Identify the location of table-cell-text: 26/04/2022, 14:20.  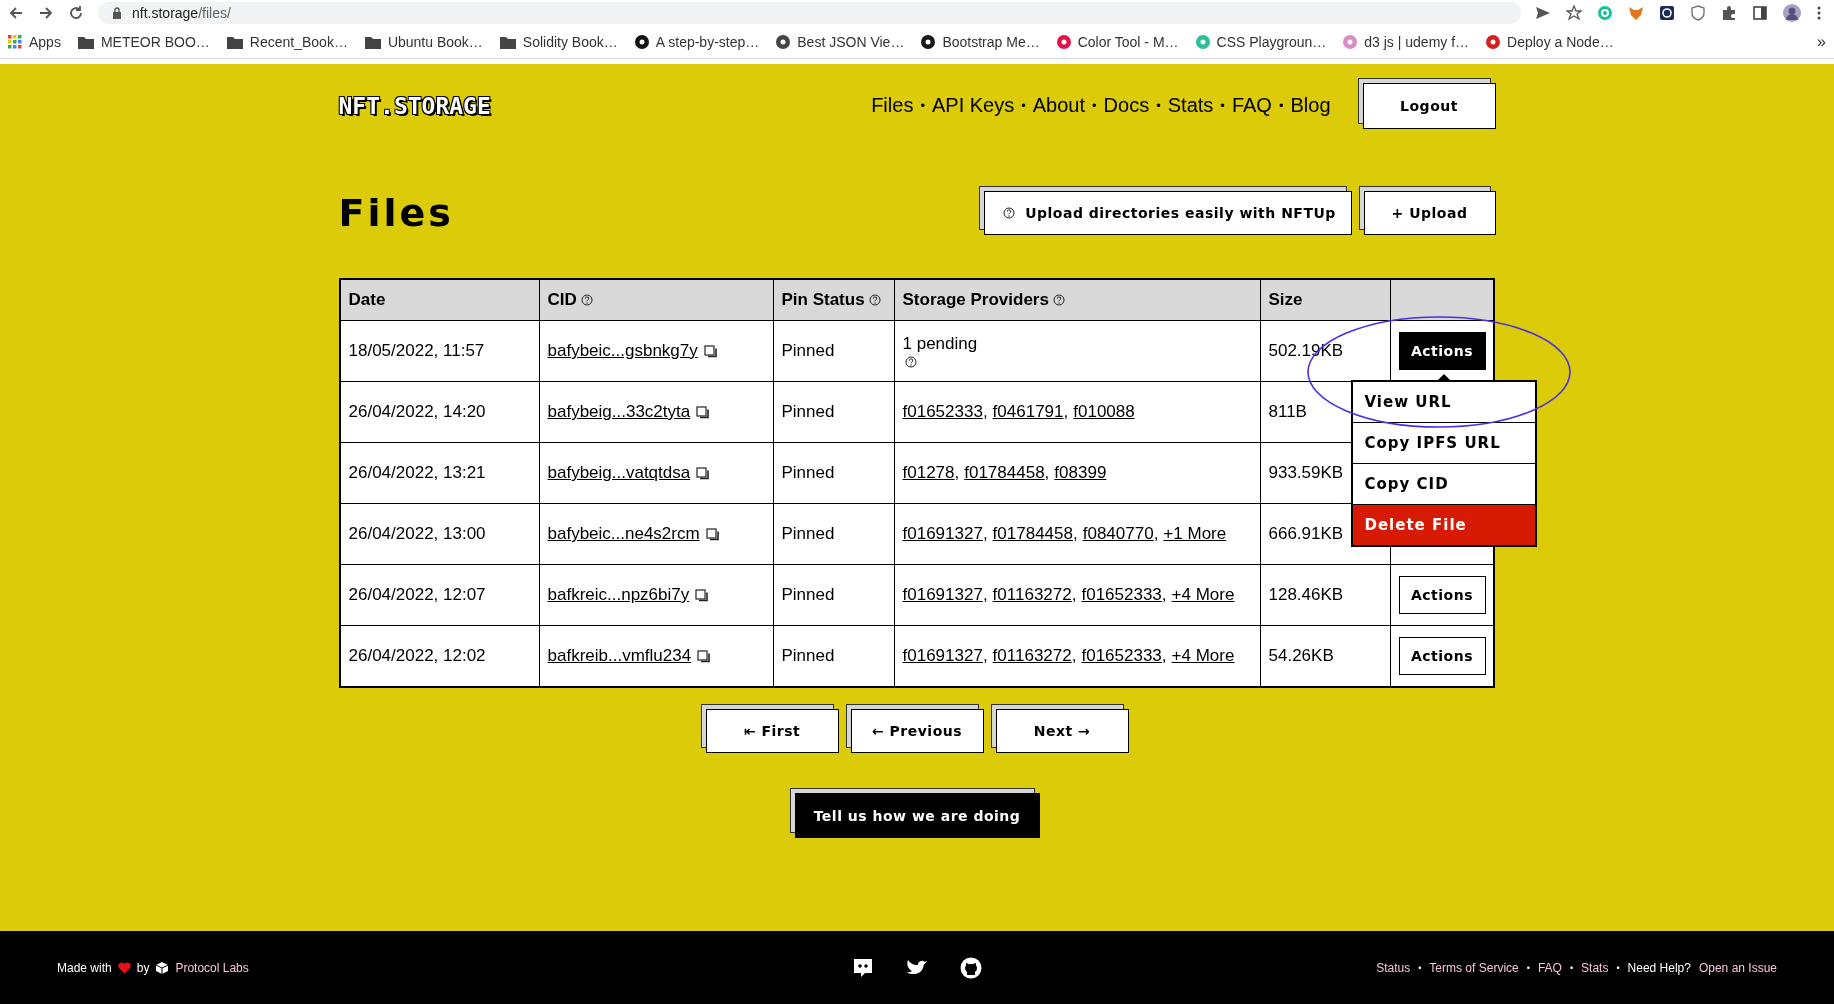
(417, 412).